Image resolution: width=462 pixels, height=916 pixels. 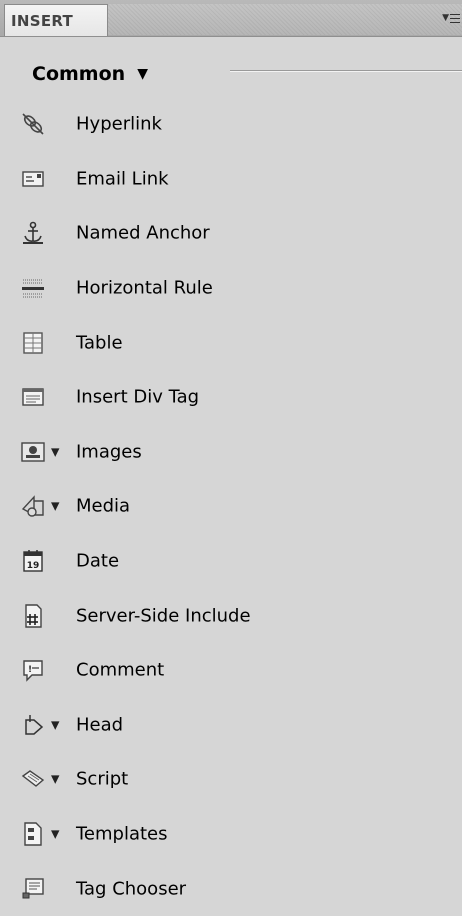 What do you see at coordinates (33, 343) in the screenshot?
I see `table-icon` at bounding box center [33, 343].